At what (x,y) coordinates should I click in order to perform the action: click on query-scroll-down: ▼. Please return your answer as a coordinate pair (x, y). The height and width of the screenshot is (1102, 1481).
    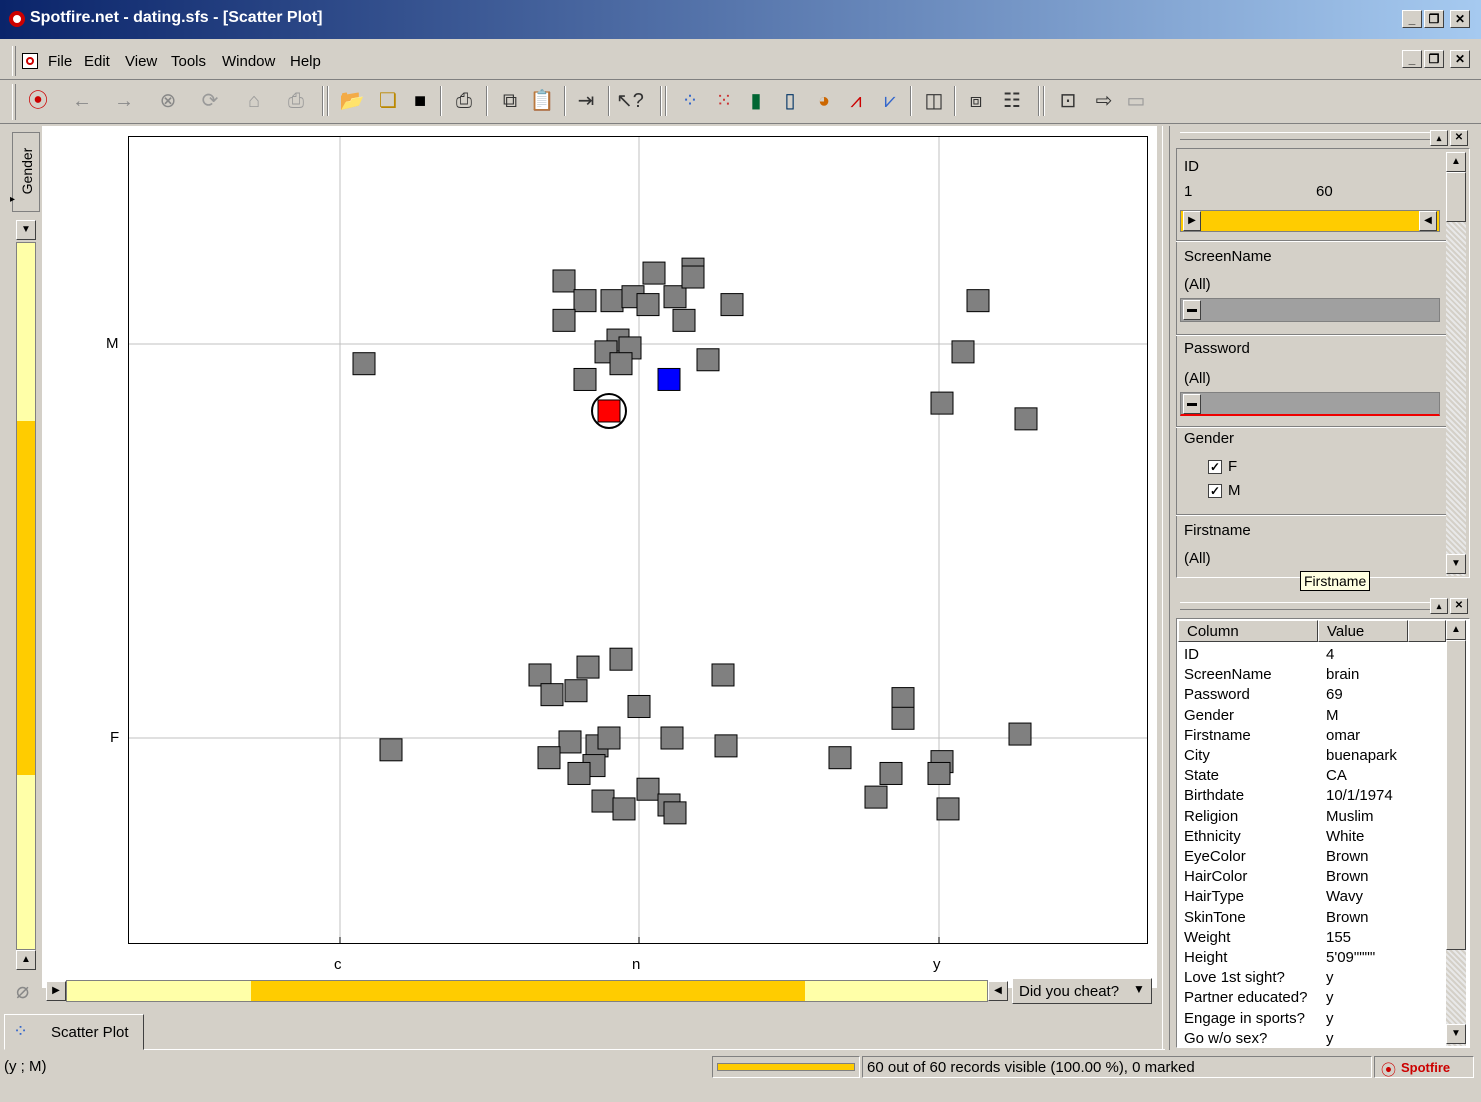
    Looking at the image, I should click on (1456, 564).